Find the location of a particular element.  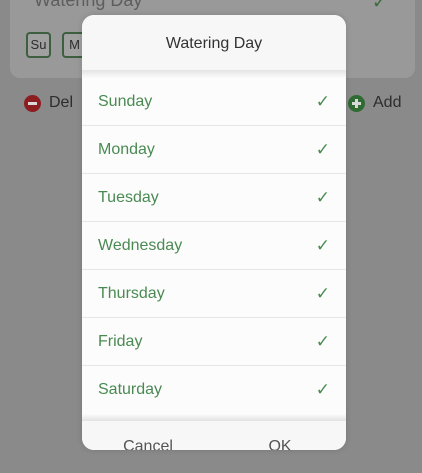

day-chip-sunday: Su is located at coordinates (38, 45).